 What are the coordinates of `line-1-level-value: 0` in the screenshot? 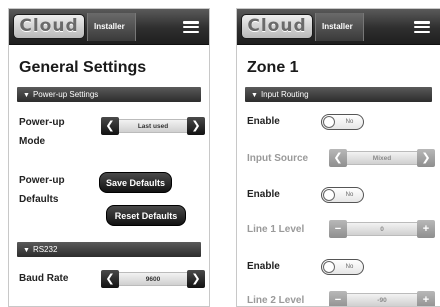 It's located at (382, 229).